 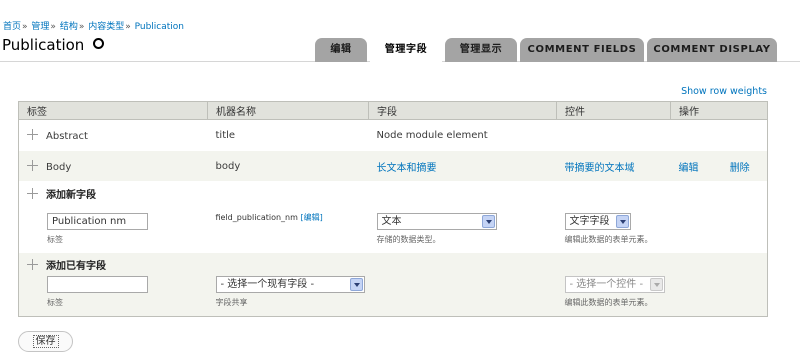 What do you see at coordinates (408, 239) in the screenshot?
I see `new-field-type-desc: 存储的数据类型。` at bounding box center [408, 239].